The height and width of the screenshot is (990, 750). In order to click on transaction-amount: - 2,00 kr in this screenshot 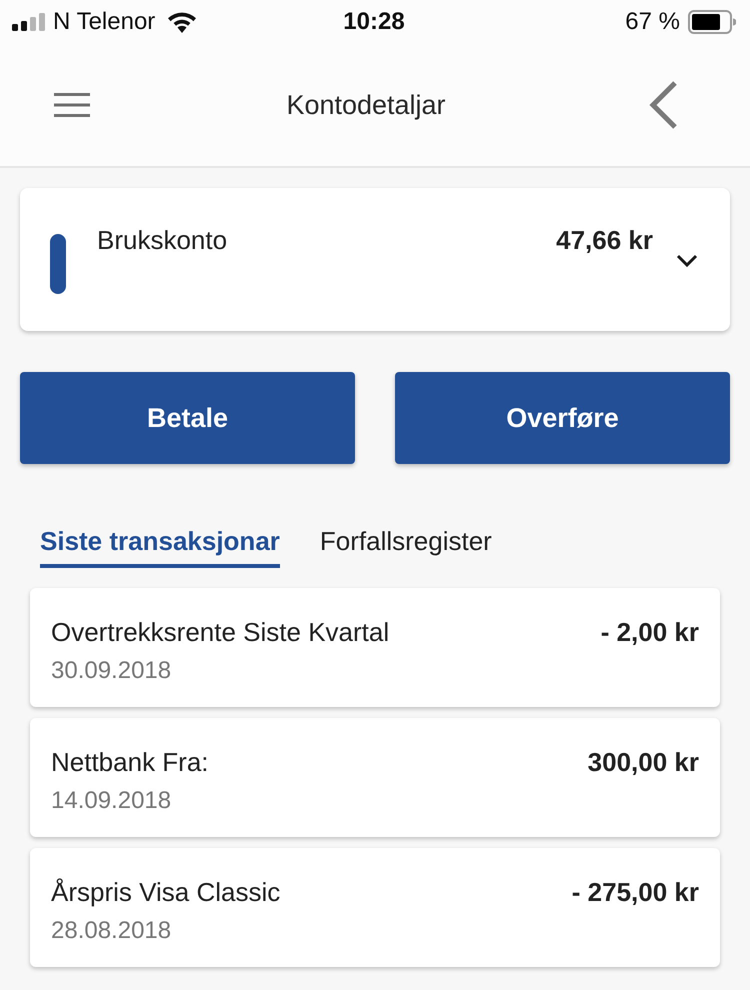, I will do `click(649, 632)`.